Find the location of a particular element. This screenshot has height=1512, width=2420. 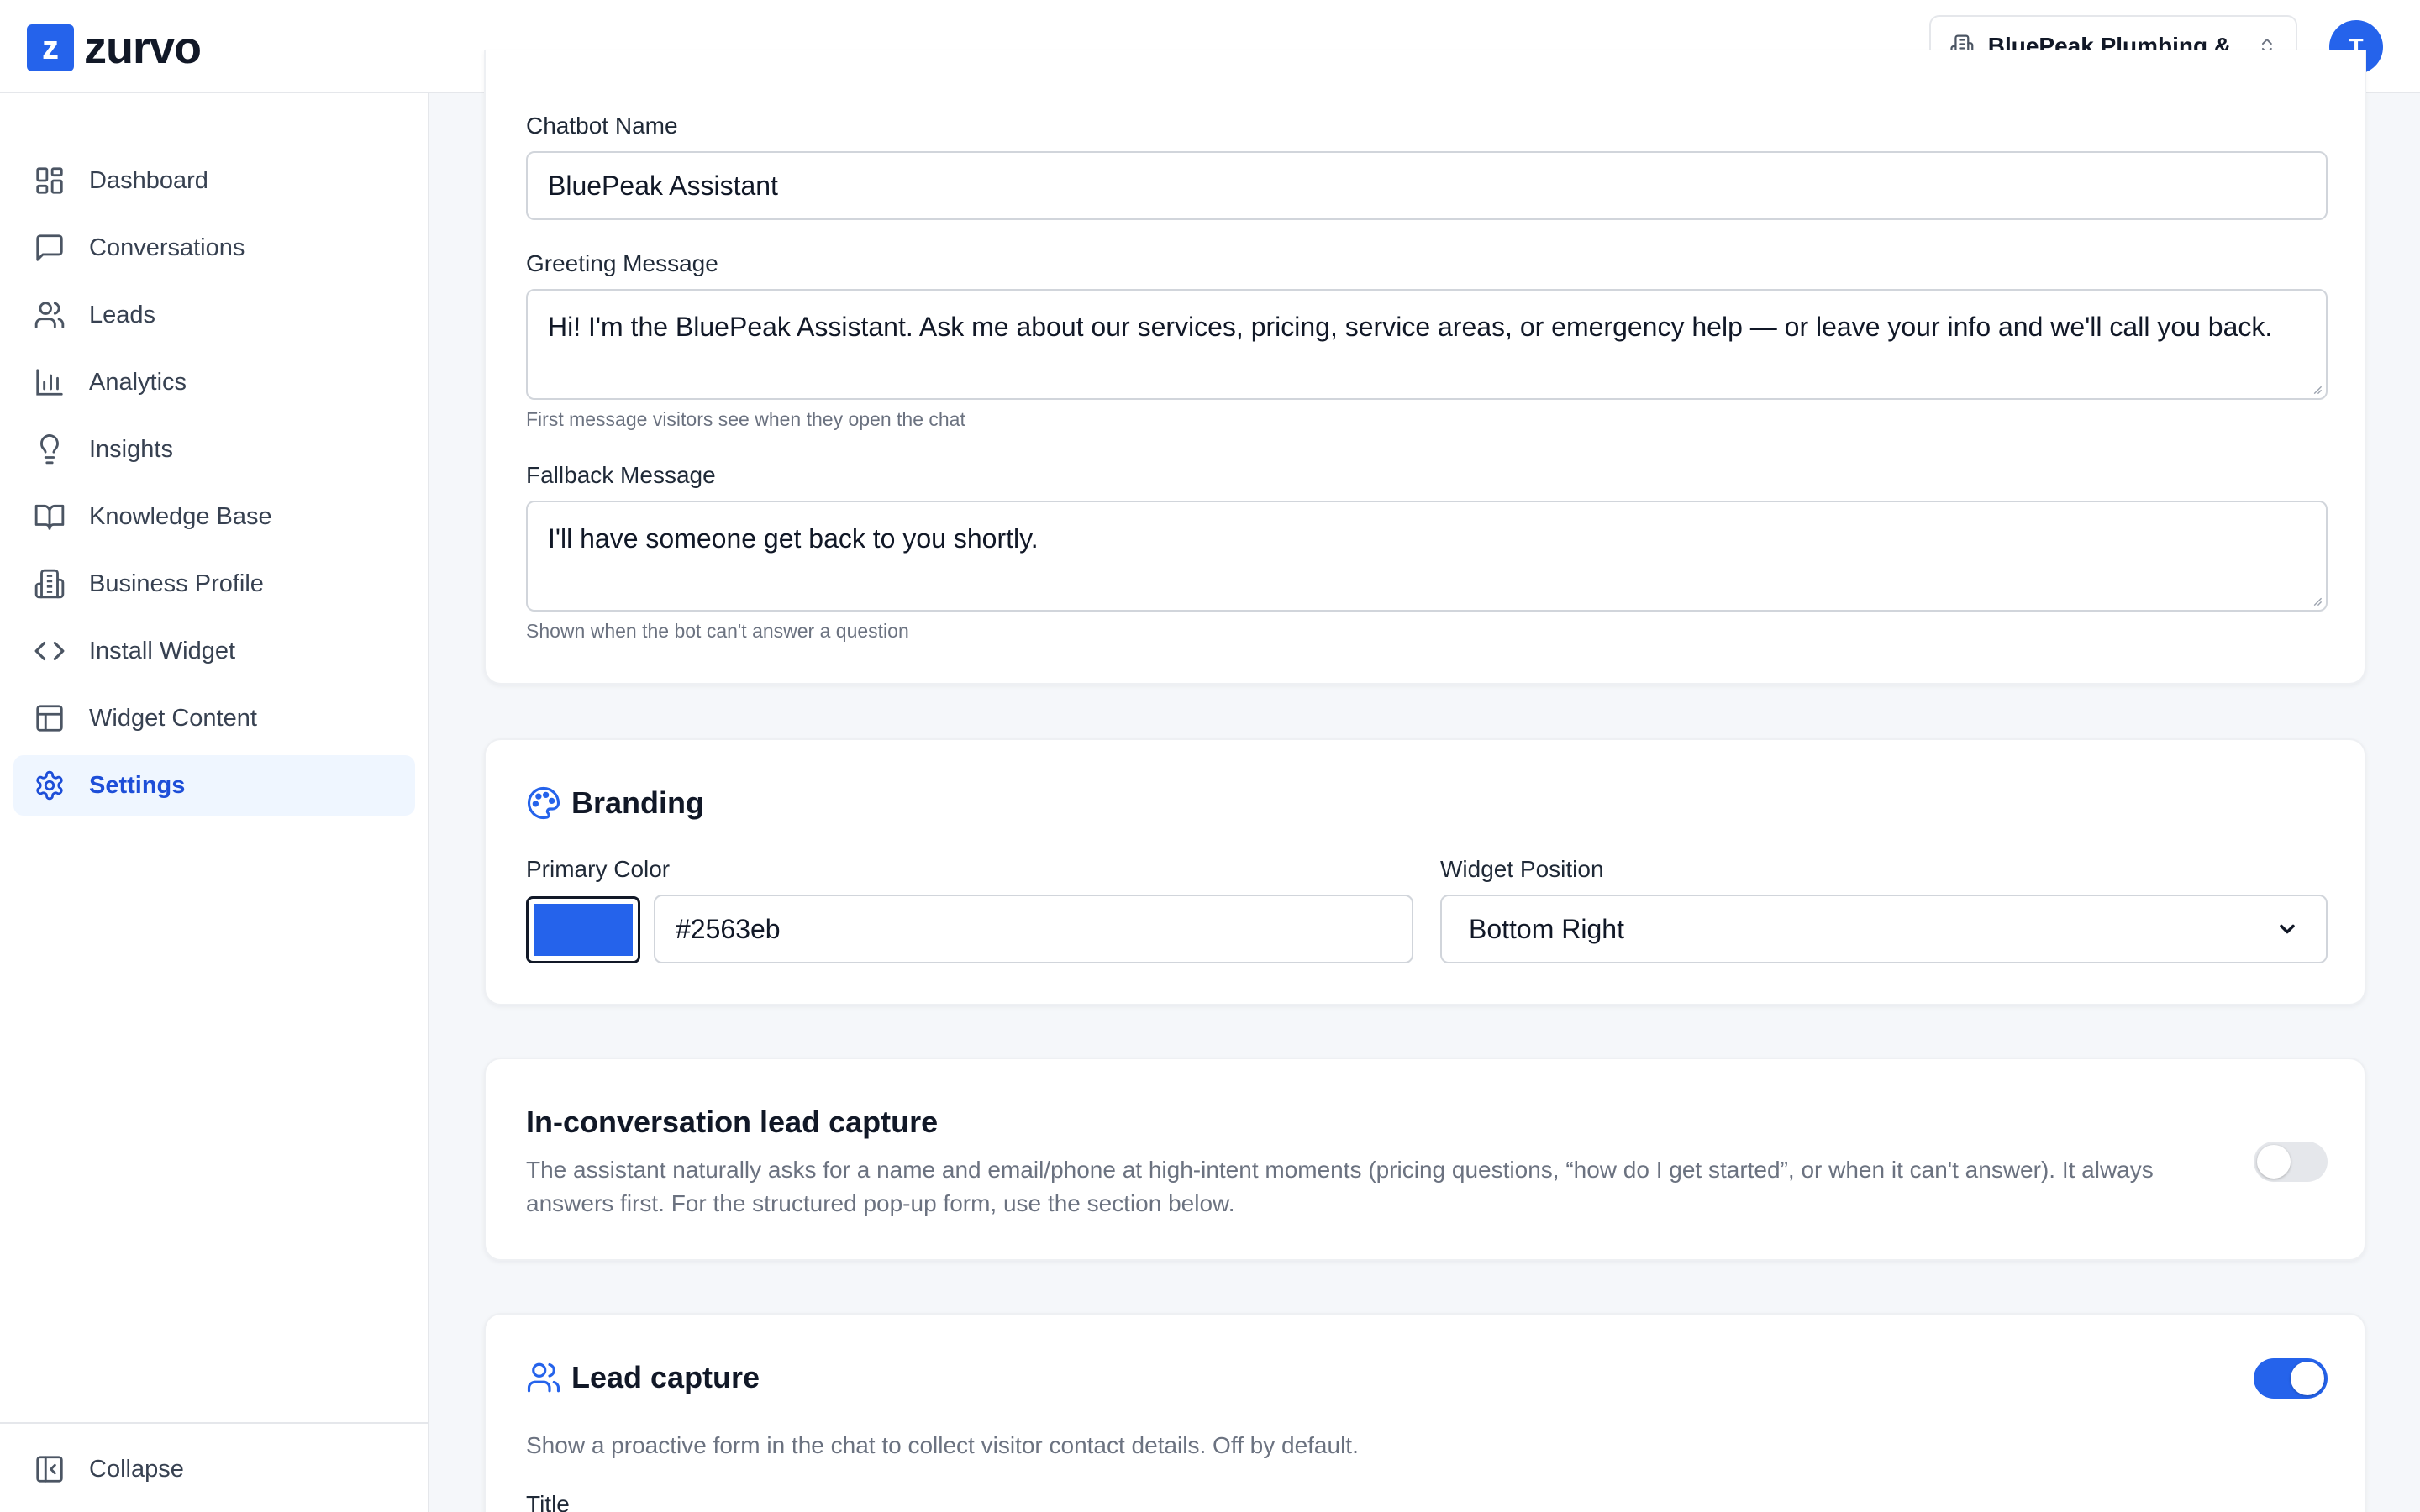

sidebar-item-label: Business Profile is located at coordinates (176, 583).